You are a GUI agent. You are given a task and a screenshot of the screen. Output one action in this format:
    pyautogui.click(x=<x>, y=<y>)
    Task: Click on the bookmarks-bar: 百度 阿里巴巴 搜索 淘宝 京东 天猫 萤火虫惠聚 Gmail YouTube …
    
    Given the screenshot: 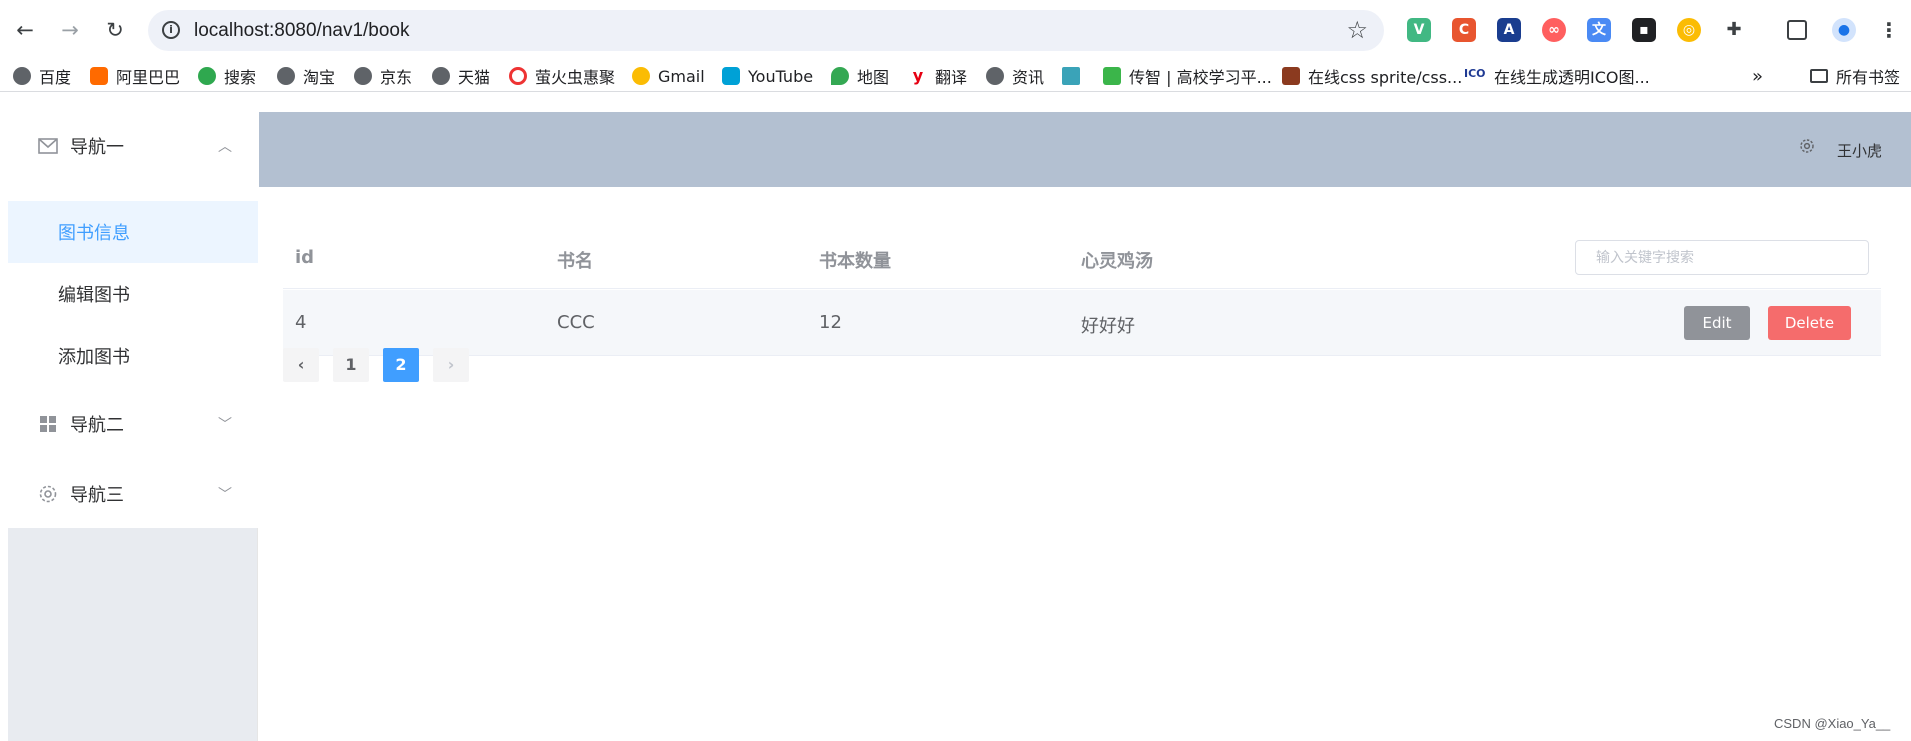 What is the action you would take?
    pyautogui.click(x=955, y=76)
    